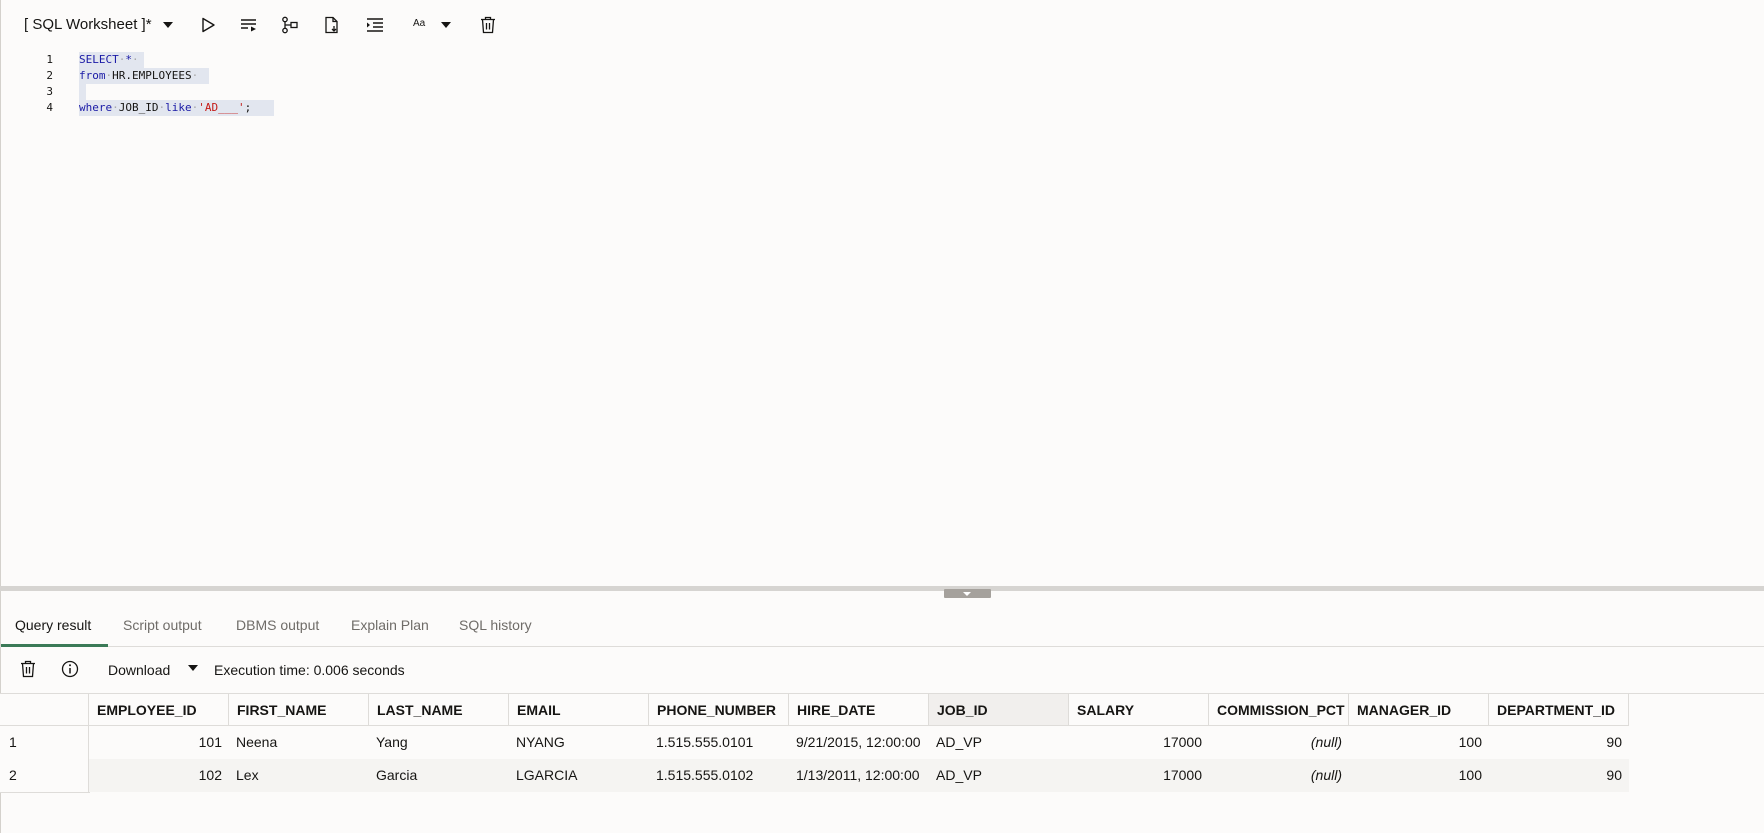  I want to click on line-number: 4, so click(49, 107).